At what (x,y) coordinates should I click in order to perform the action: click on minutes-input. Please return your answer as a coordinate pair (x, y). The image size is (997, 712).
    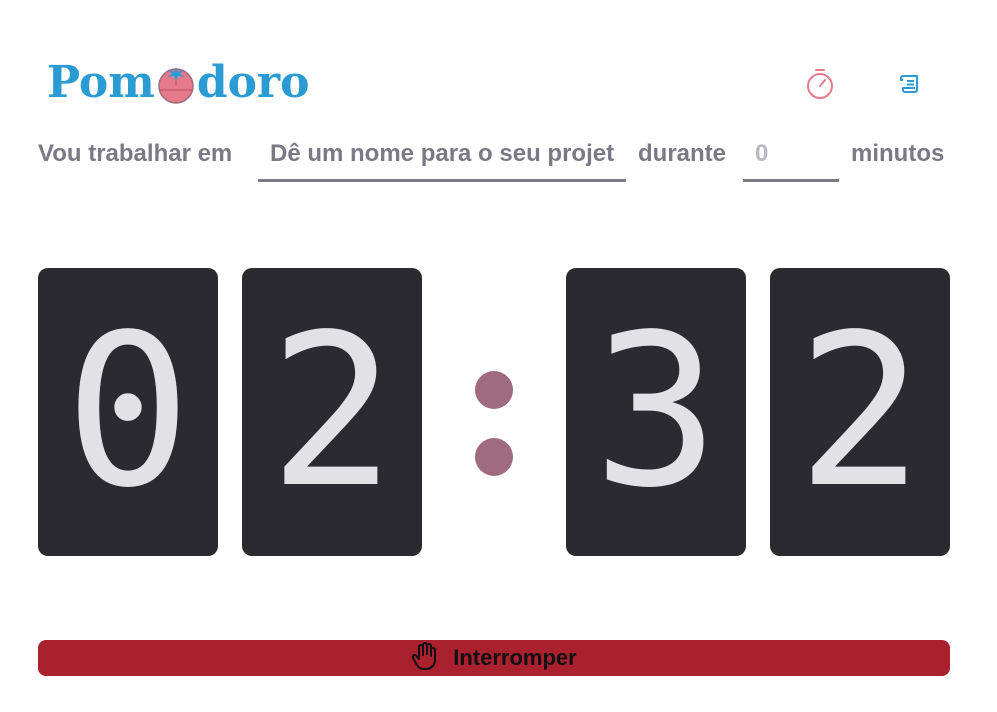
    Looking at the image, I should click on (791, 155).